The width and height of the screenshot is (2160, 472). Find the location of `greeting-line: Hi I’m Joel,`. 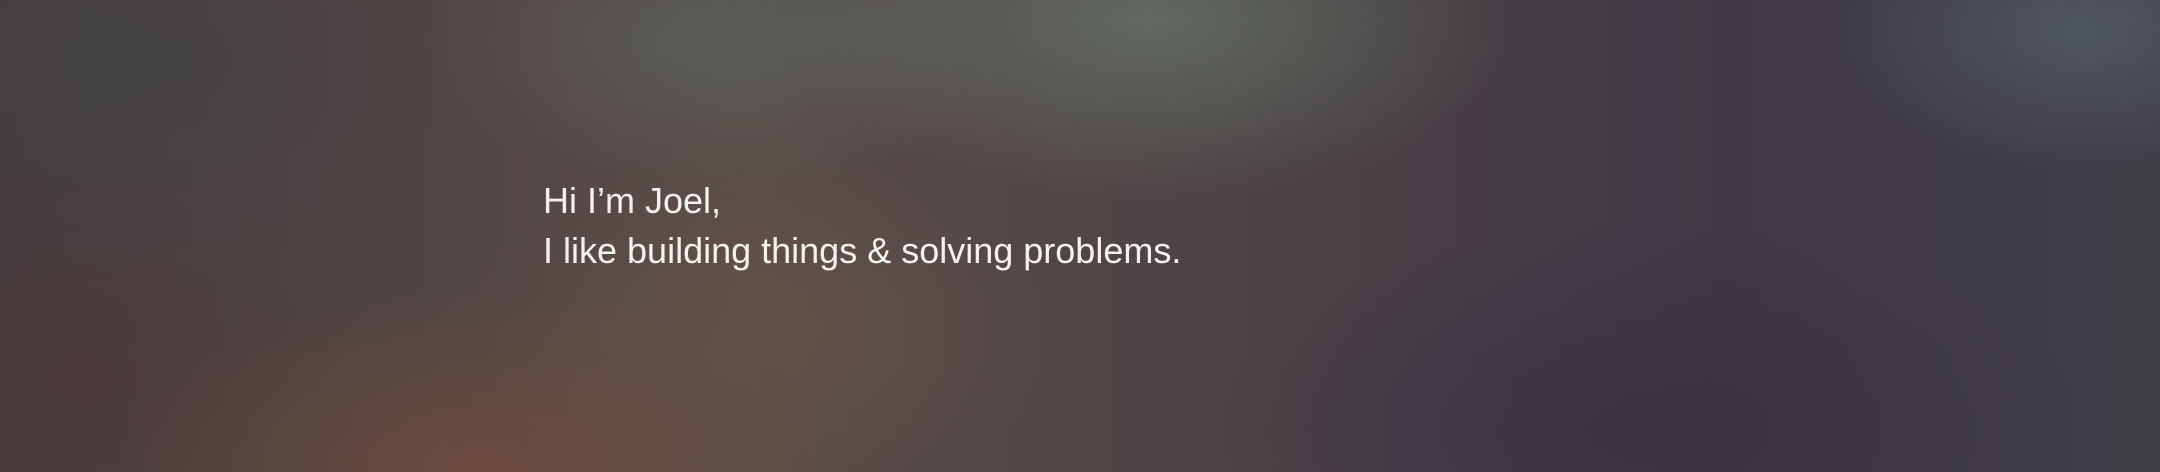

greeting-line: Hi I’m Joel, is located at coordinates (632, 200).